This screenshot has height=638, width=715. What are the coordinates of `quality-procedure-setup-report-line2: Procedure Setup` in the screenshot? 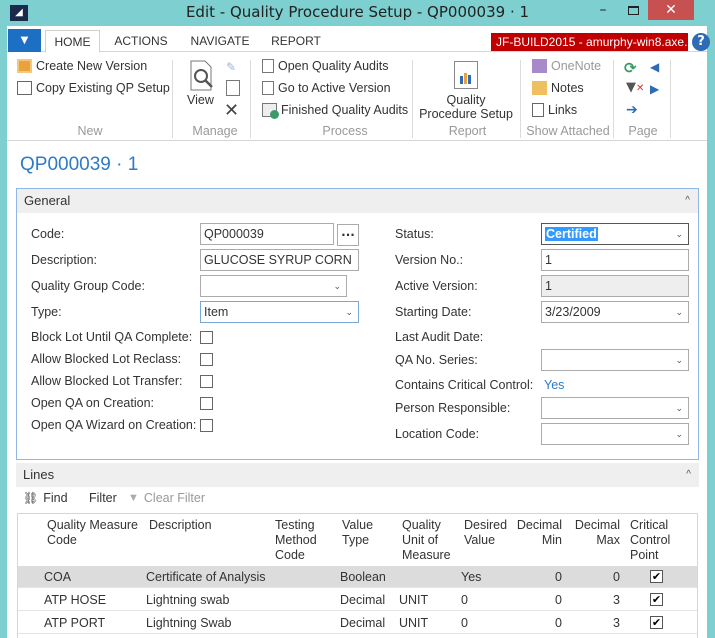 It's located at (466, 114).